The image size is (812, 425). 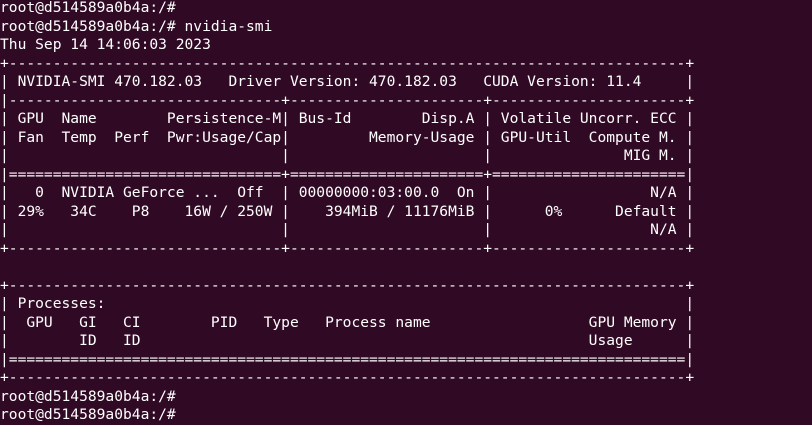 What do you see at coordinates (88, 414) in the screenshot?
I see `prompt-line-cut-off: root@d514589a0b4a:/#` at bounding box center [88, 414].